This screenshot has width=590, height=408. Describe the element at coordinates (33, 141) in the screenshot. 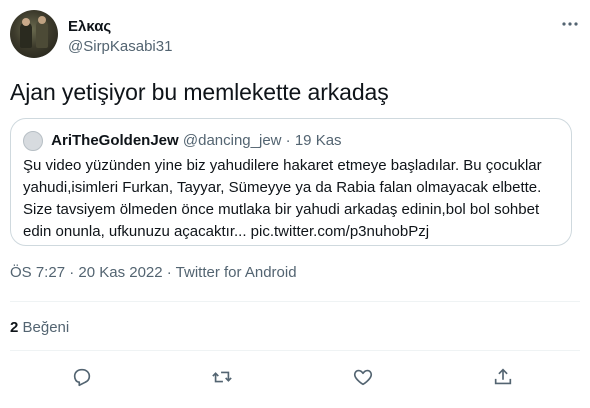

I see `quoted-author-avatar` at that location.